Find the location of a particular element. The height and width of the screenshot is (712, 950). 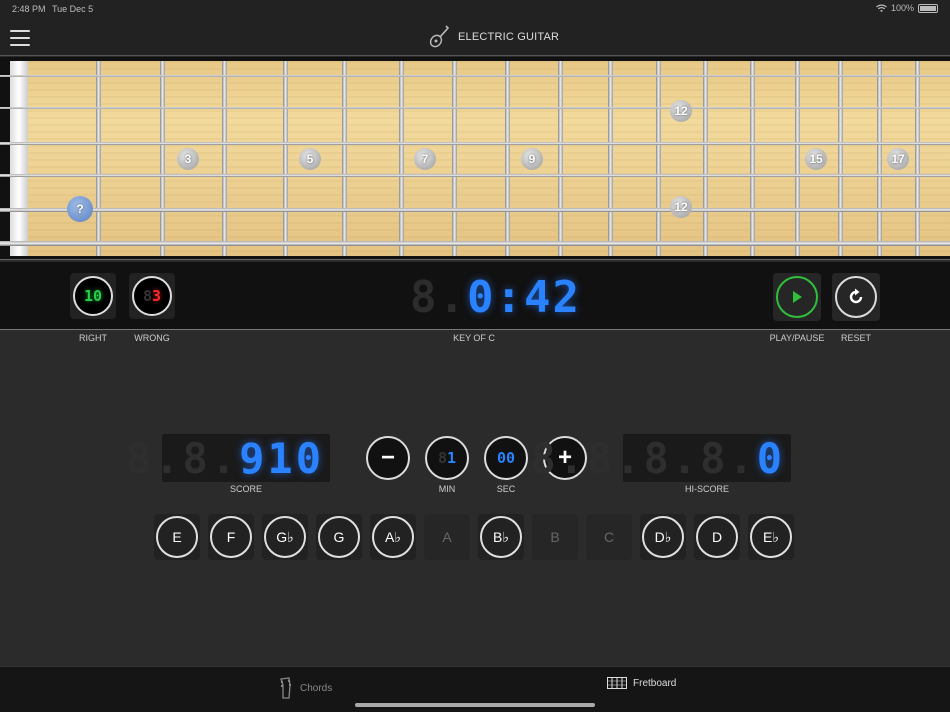

right-label: RIGHT is located at coordinates (93, 338).